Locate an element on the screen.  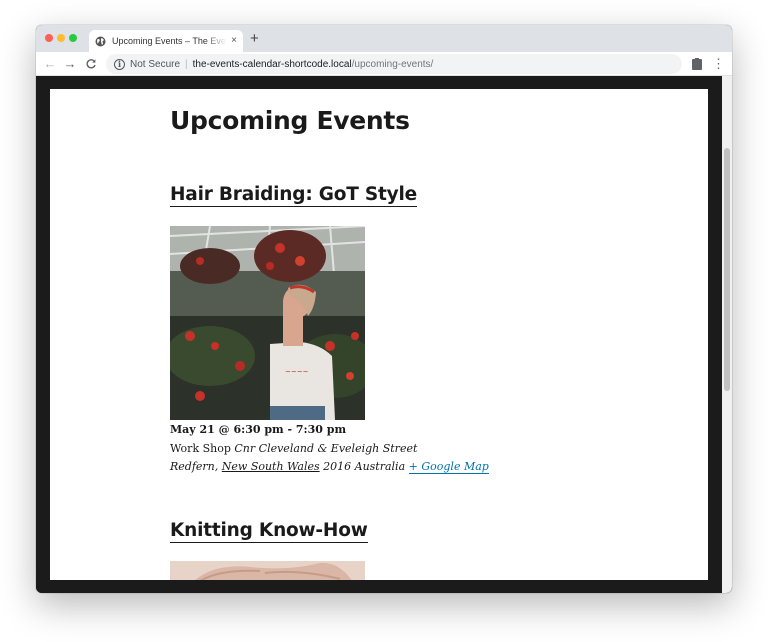
event-postcode-country: 2016 Australia is located at coordinates (364, 466).